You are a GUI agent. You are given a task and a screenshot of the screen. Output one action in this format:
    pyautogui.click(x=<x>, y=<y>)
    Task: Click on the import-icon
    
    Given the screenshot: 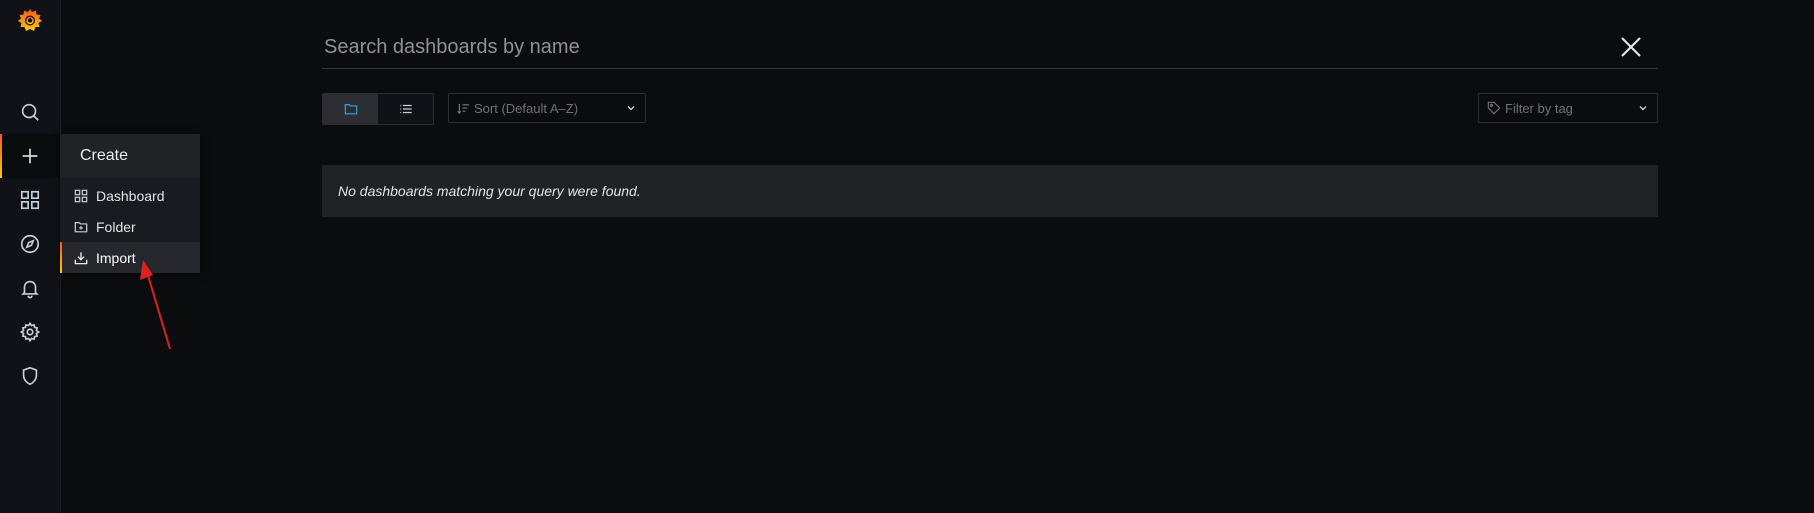 What is the action you would take?
    pyautogui.click(x=81, y=257)
    